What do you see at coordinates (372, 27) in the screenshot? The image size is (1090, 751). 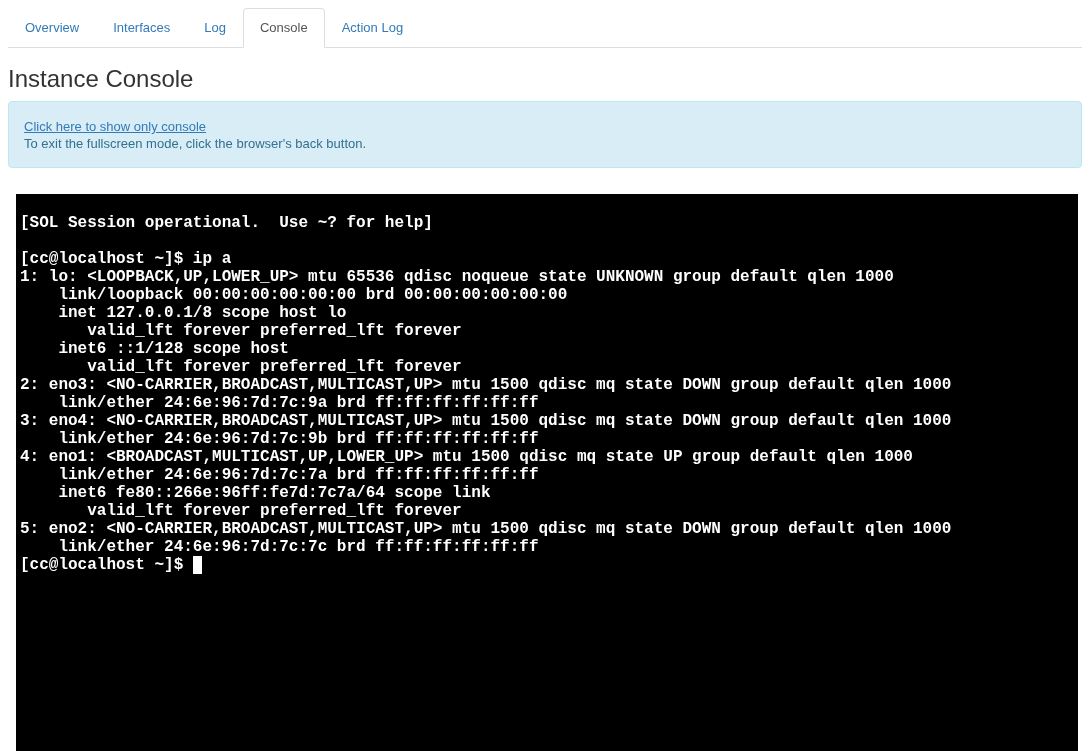 I see `tab: Action Log` at bounding box center [372, 27].